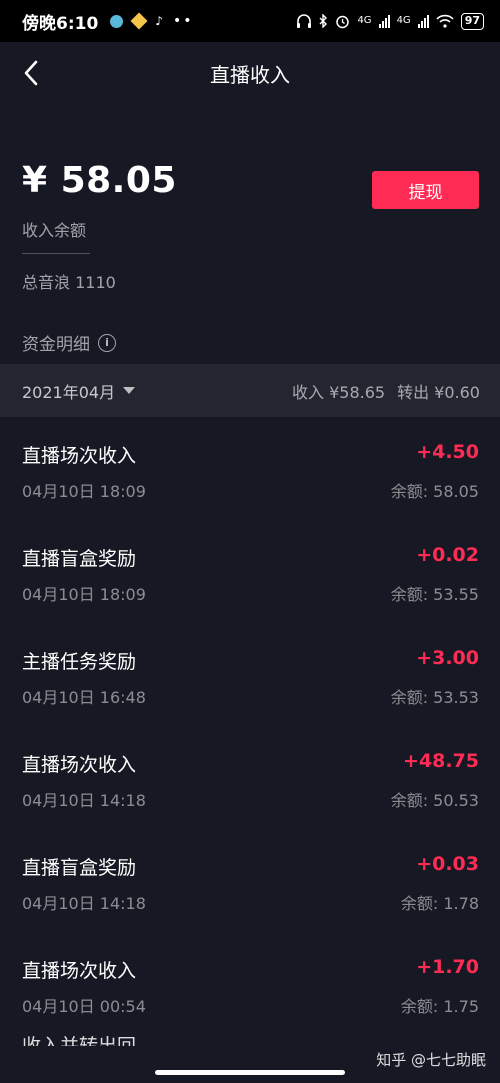 Image resolution: width=500 pixels, height=1083 pixels. I want to click on balance-section: ¥ 58.05, so click(99, 180).